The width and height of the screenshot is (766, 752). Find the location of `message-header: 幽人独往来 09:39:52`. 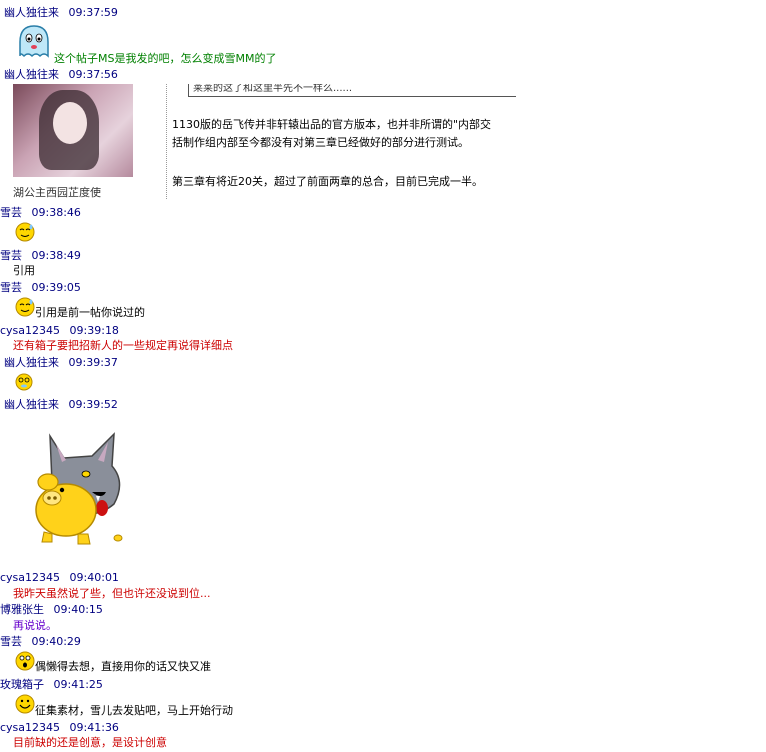

message-header: 幽人独往来 09:39:52 is located at coordinates (61, 405).